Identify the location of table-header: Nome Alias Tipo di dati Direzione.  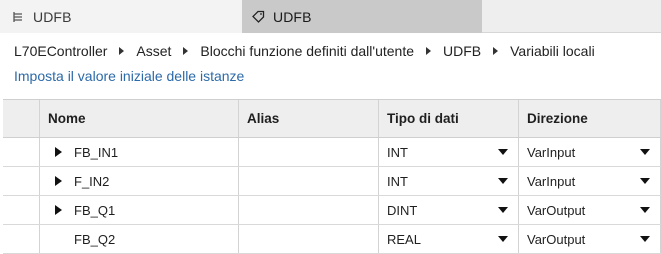
(332, 119).